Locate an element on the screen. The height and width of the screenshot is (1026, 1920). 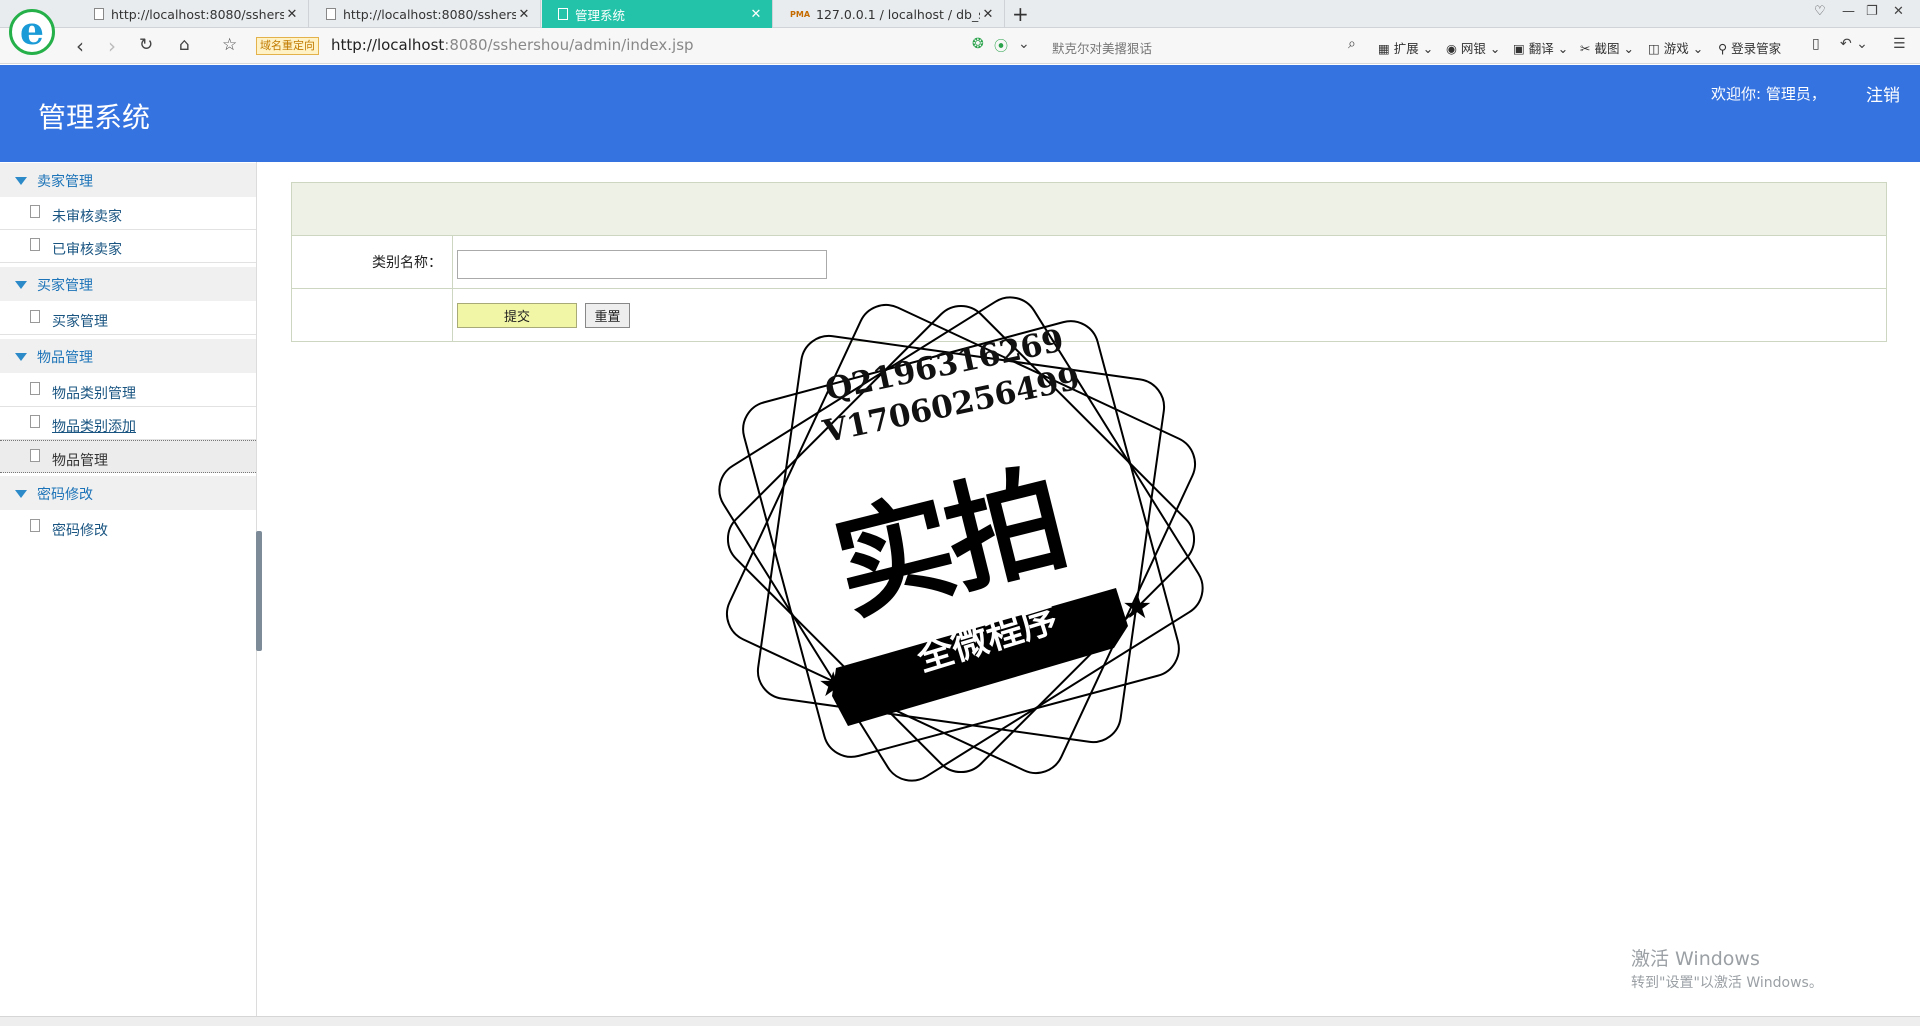
games-label: 游戏 is located at coordinates (1676, 48).